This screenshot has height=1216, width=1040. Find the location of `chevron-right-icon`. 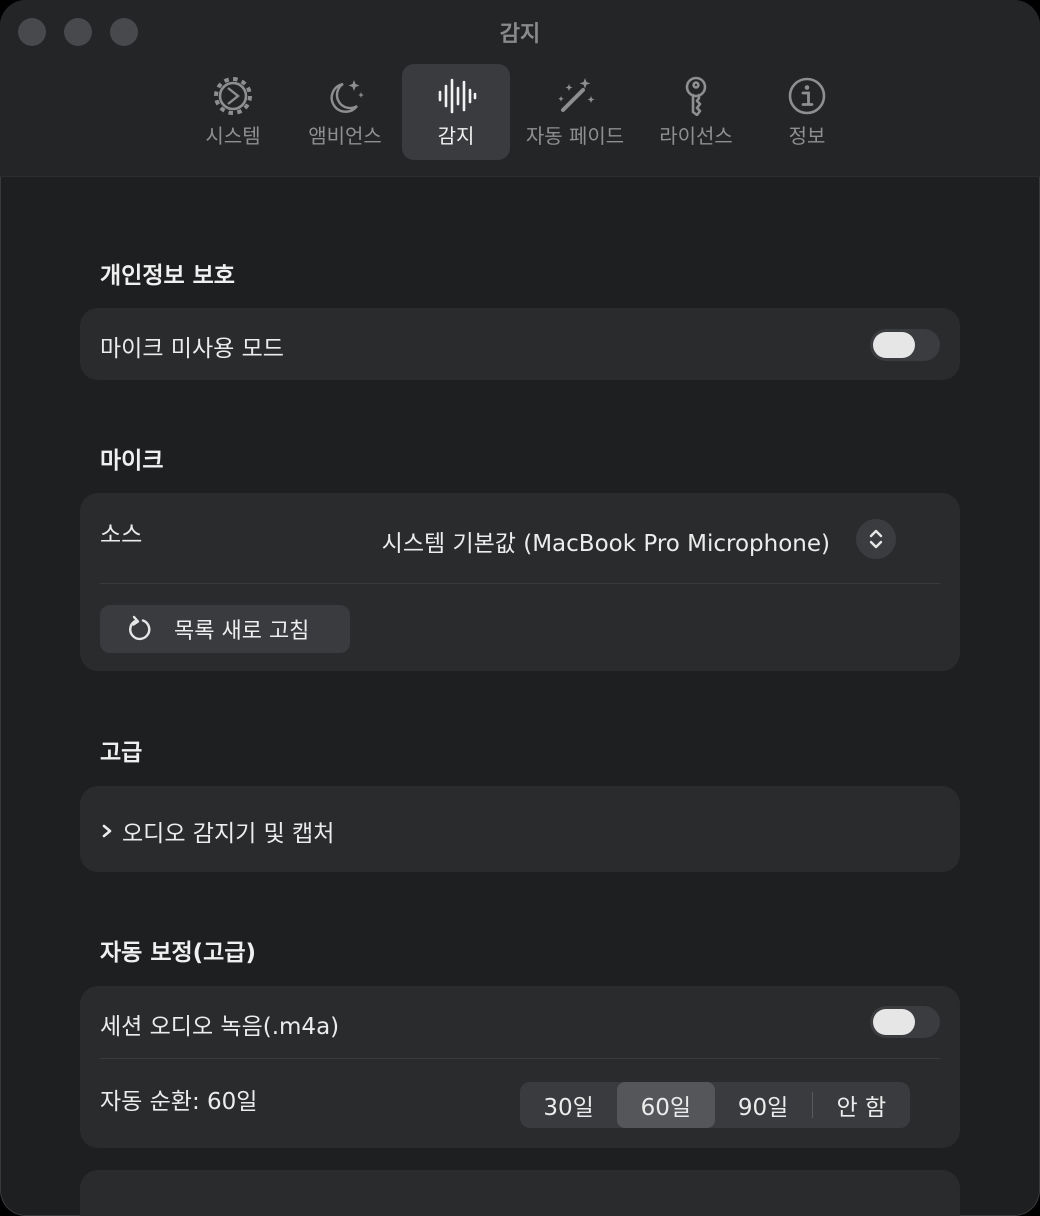

chevron-right-icon is located at coordinates (107, 831).